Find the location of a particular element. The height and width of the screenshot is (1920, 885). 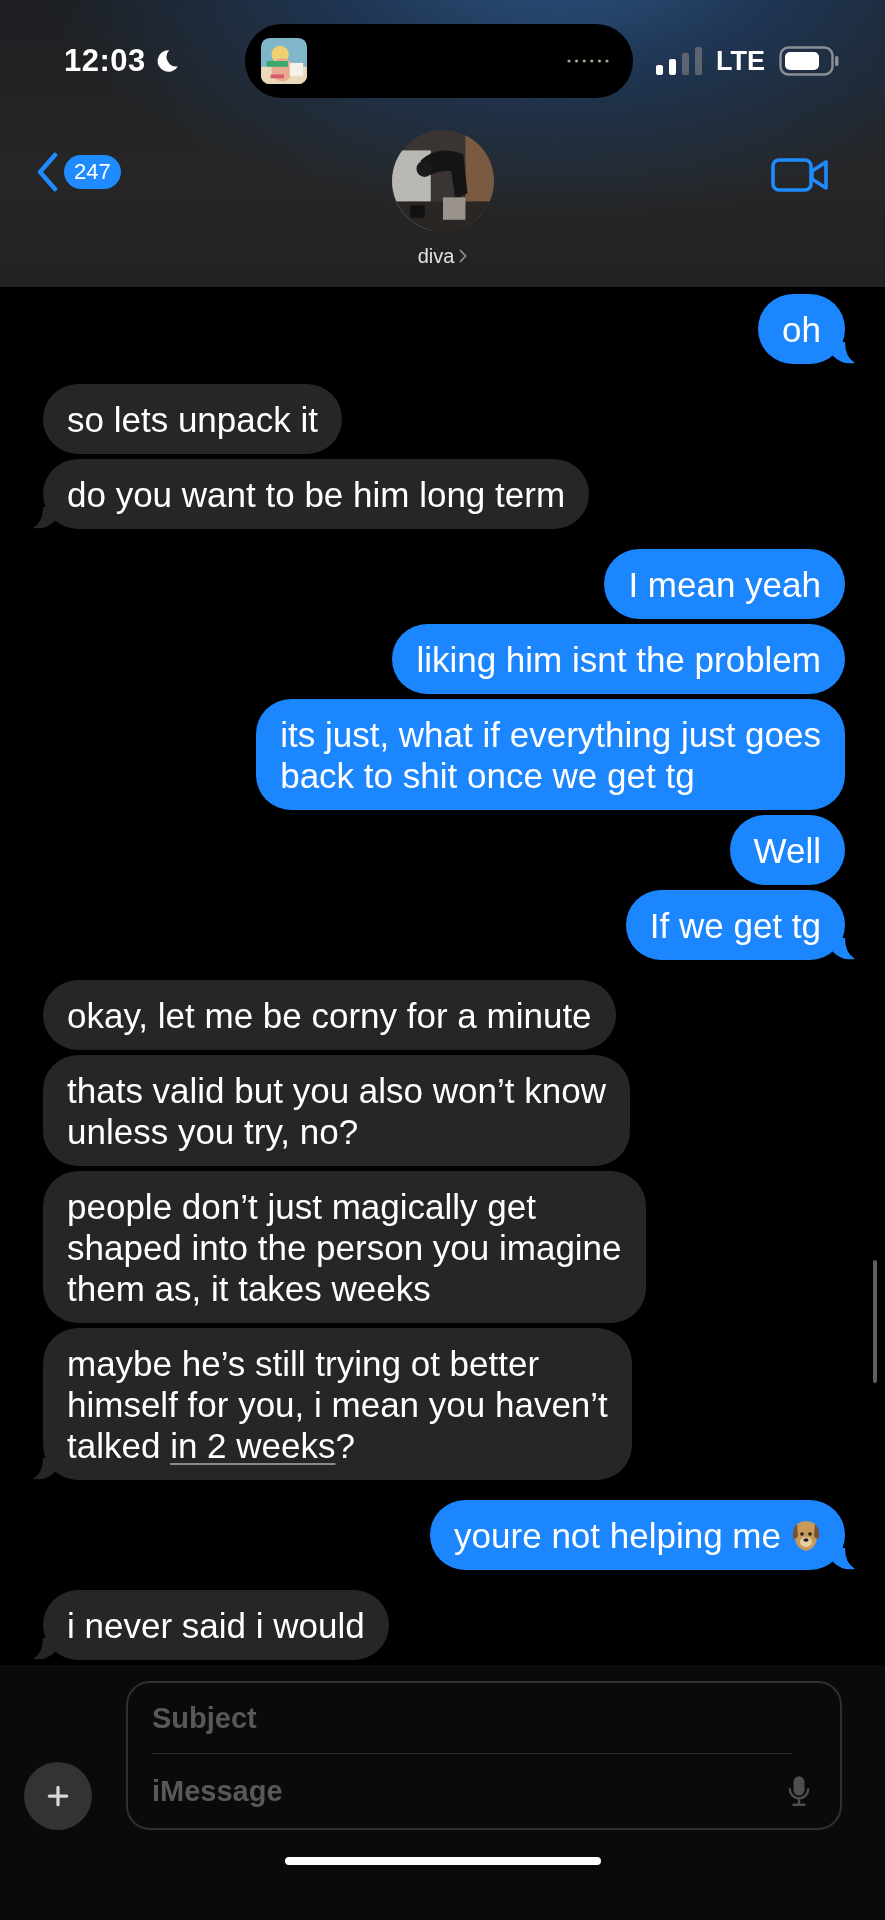

signal-icon is located at coordinates (679, 61).